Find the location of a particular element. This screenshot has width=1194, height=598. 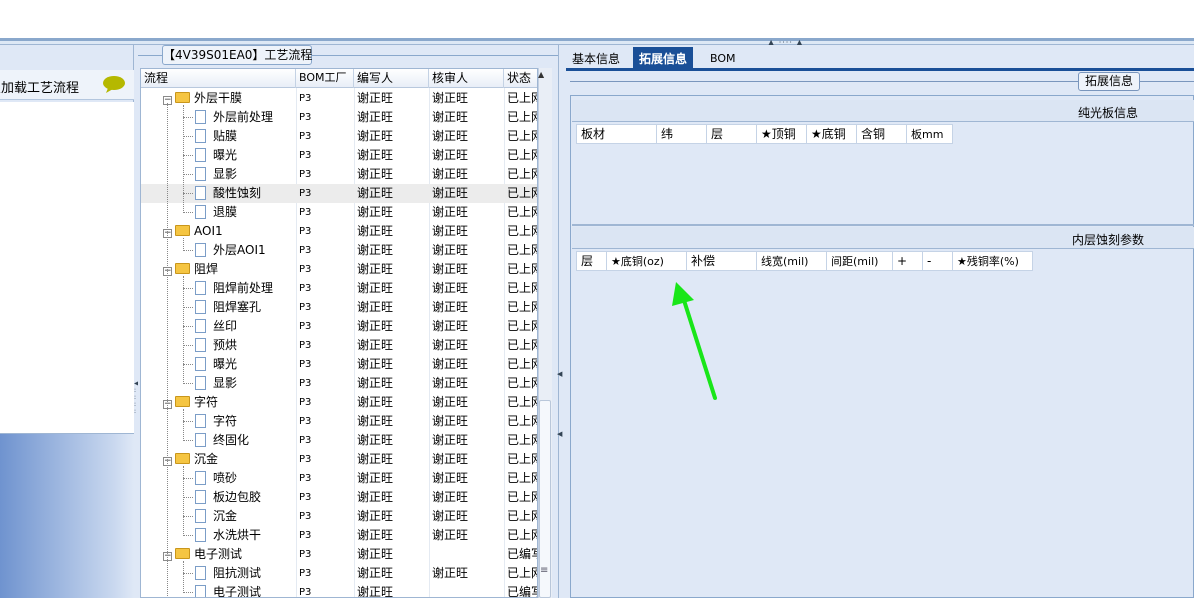

flow-cell: 外层前处理 is located at coordinates (234, 117).